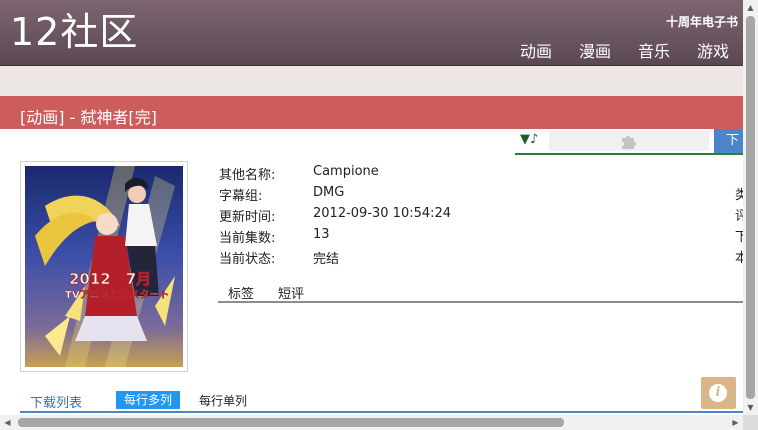  I want to click on right-label-this: 本, so click(739, 258).